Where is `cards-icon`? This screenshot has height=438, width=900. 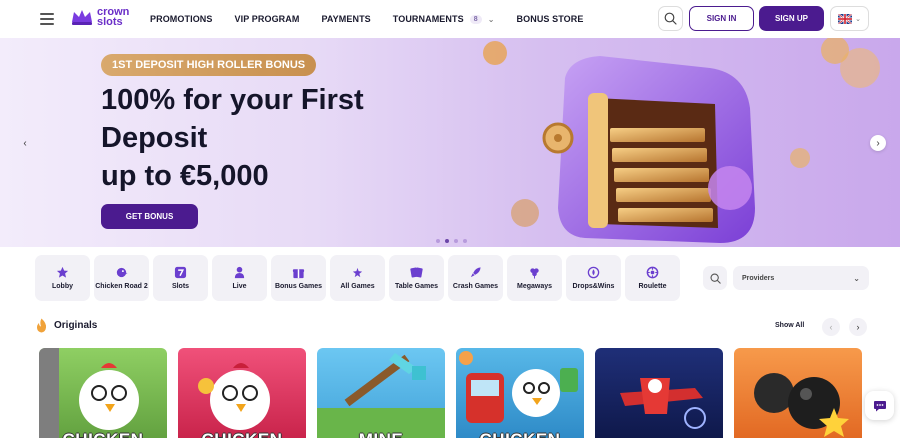
cards-icon is located at coordinates (416, 272).